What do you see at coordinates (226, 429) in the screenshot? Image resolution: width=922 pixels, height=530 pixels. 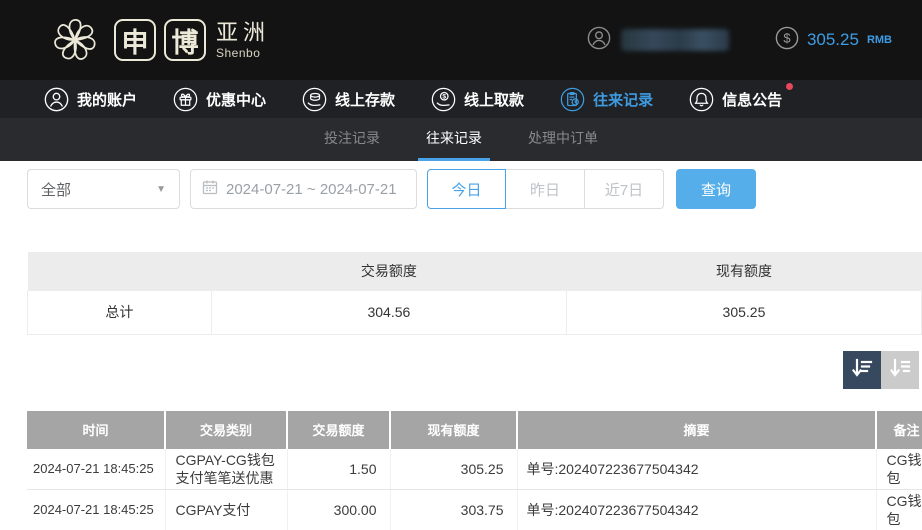 I see `col-type: 交易类别` at bounding box center [226, 429].